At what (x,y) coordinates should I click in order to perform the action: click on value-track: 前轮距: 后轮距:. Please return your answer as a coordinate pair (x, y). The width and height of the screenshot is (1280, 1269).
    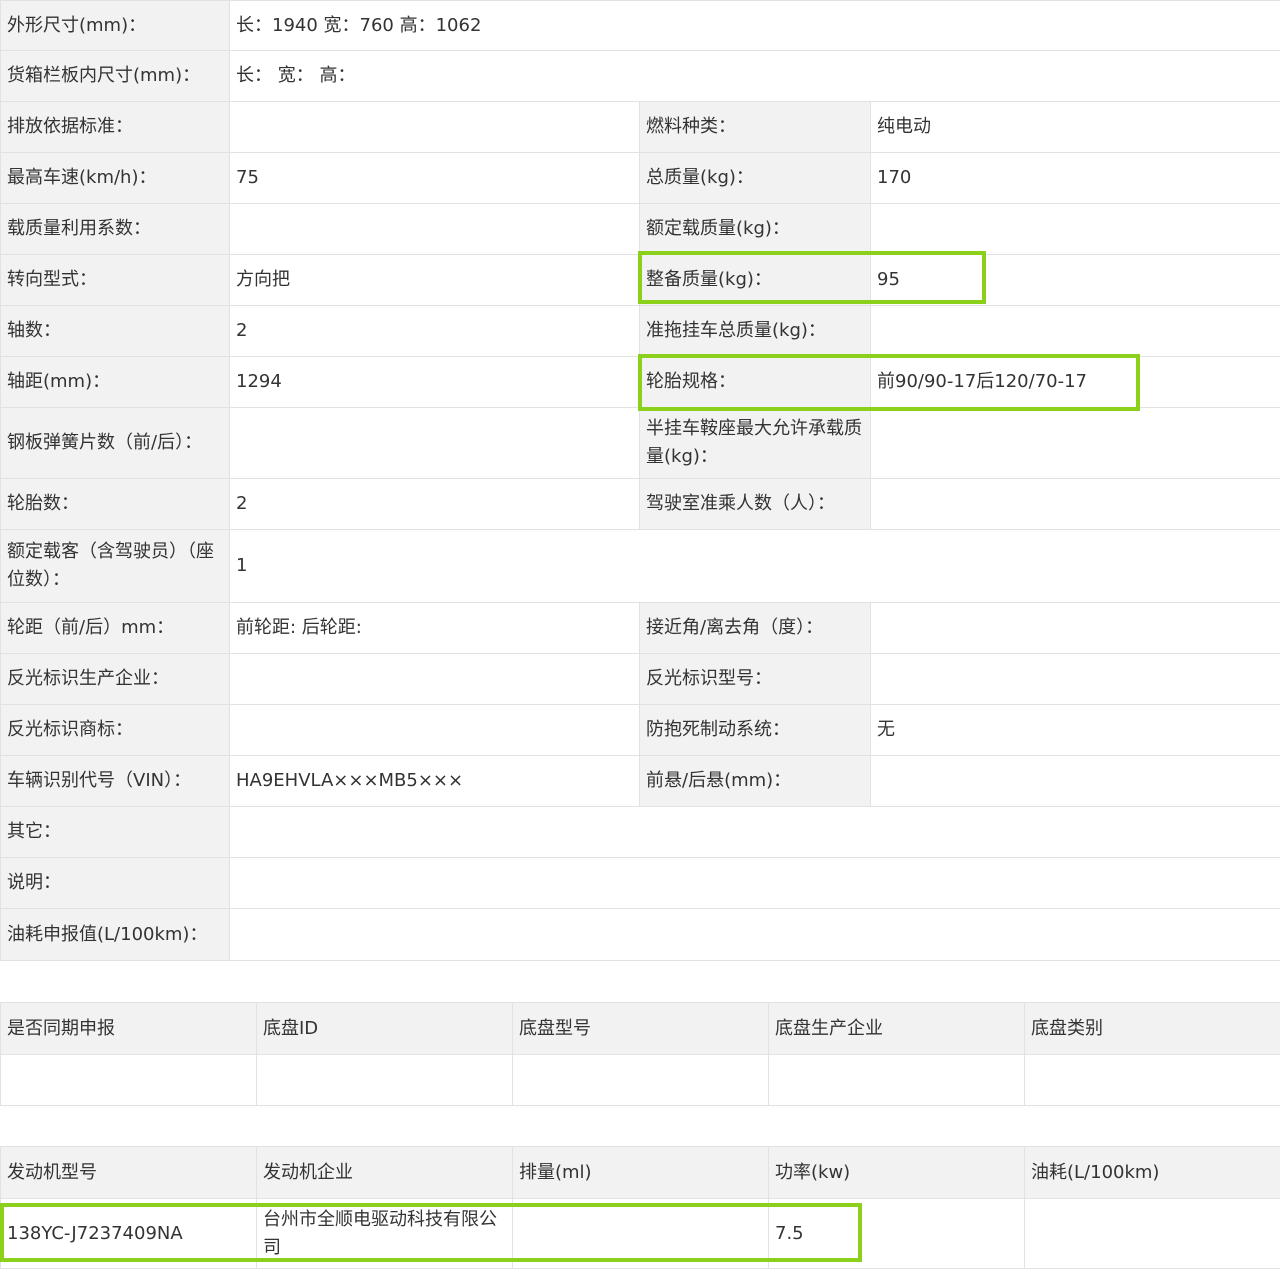
    Looking at the image, I should click on (434, 628).